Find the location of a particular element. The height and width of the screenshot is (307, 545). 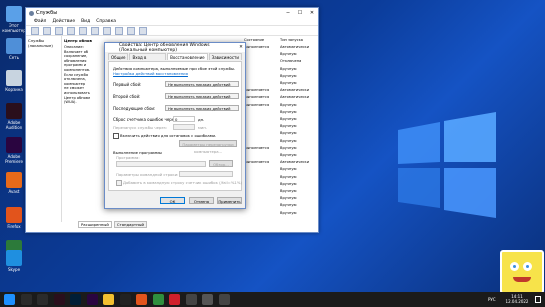

desktop-icon: Корзина is located at coordinates (14, 81).